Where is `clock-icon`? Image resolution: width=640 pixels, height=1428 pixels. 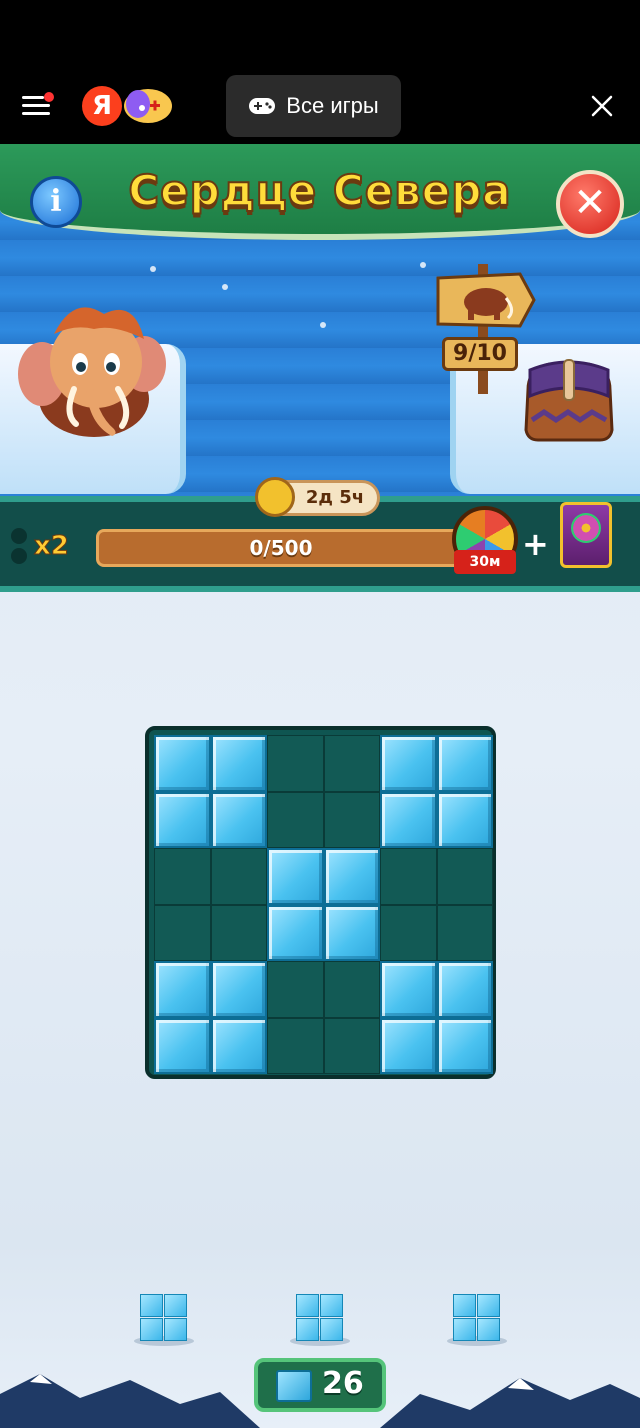
clock-icon is located at coordinates (275, 497).